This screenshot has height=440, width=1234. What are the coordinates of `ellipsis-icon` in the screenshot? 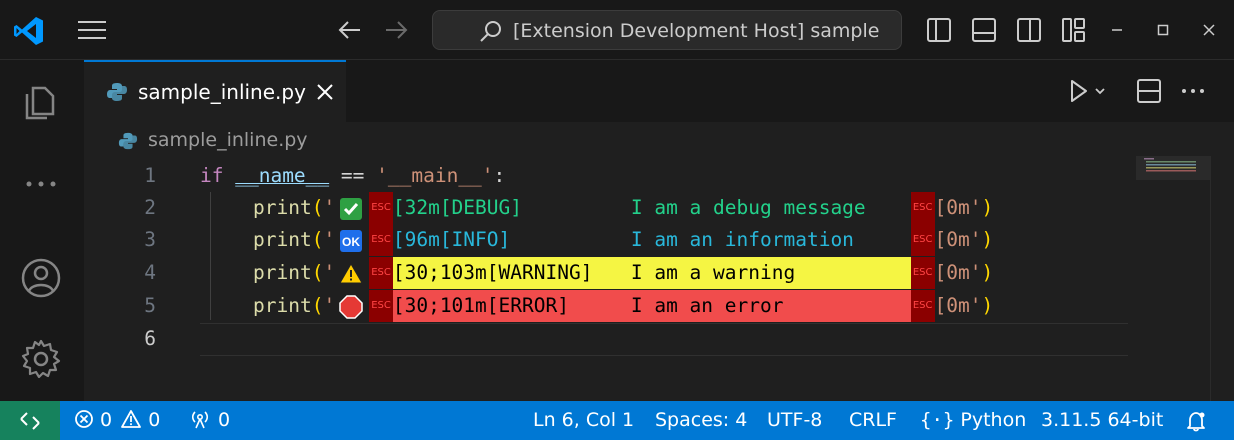 It's located at (41, 184).